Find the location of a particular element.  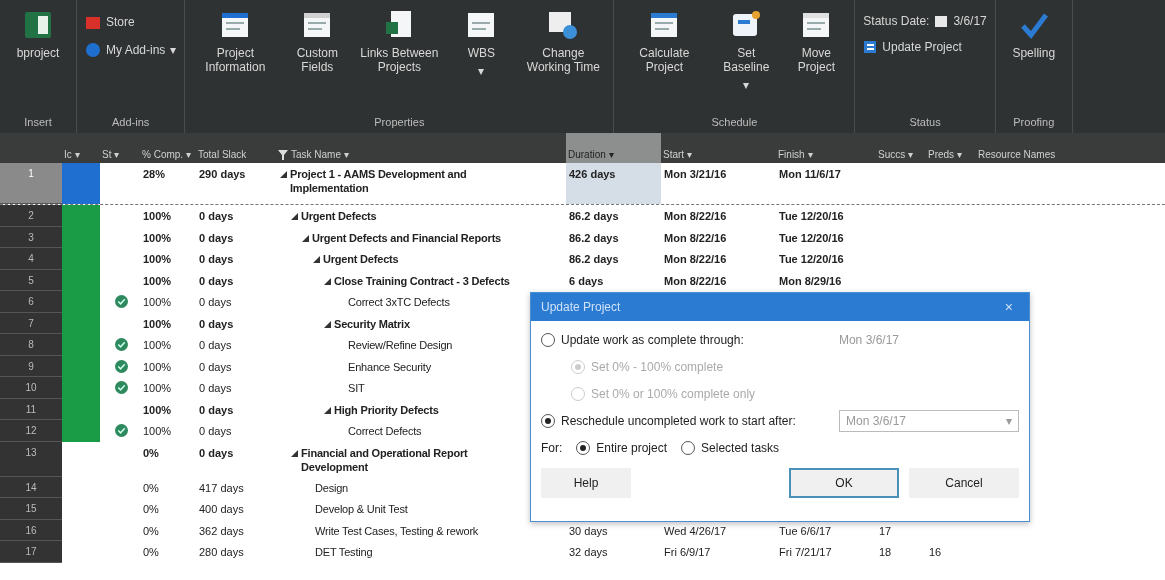

column-header: Ic is located at coordinates (68, 154).